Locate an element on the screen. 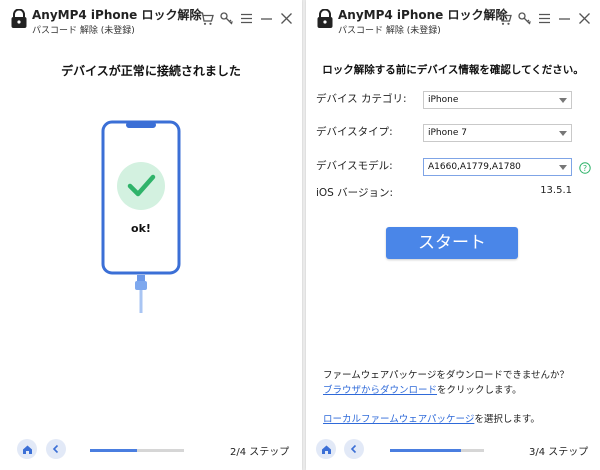 The image size is (600, 470). browser-download-suffix: をクリックします。 is located at coordinates (479, 390).